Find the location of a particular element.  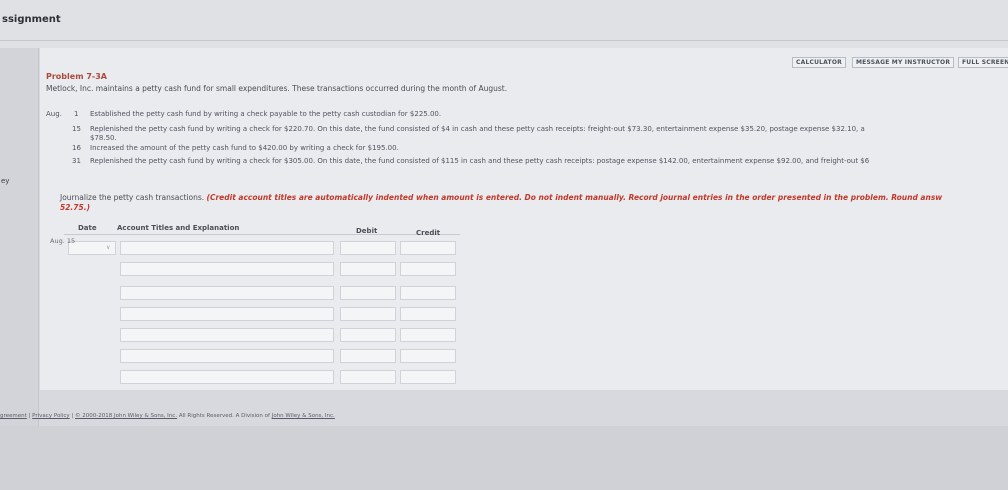

transaction-text-continued: $78.50. is located at coordinates (103, 138).